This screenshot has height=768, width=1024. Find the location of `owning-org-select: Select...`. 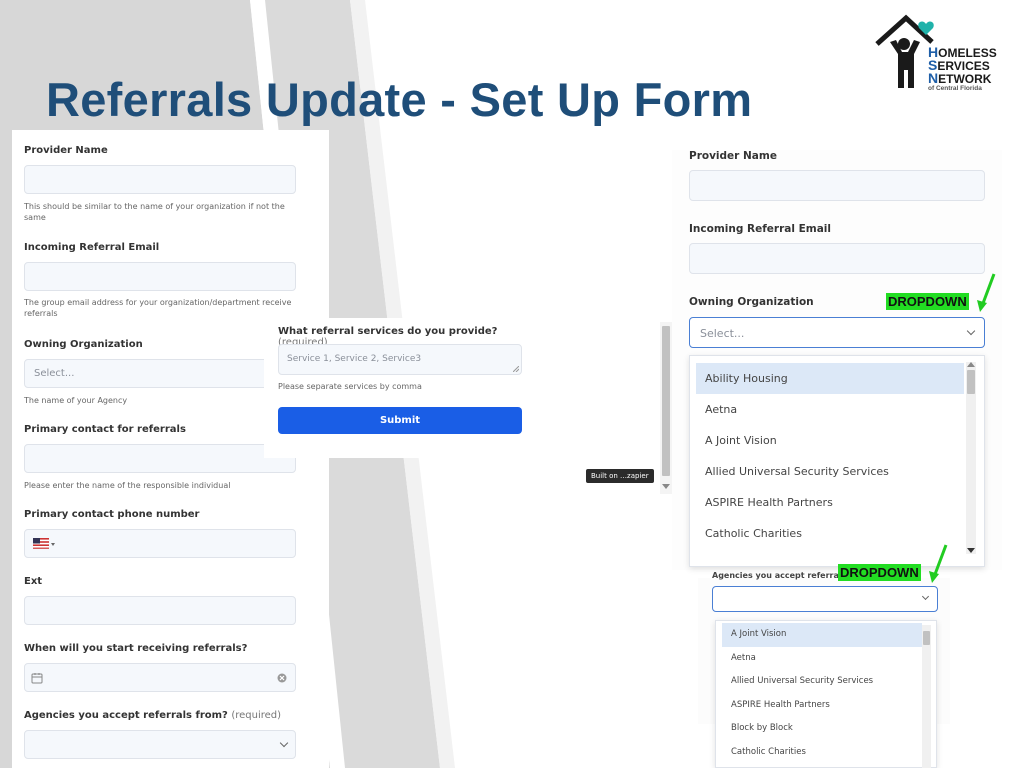

owning-org-select: Select... is located at coordinates (160, 373).